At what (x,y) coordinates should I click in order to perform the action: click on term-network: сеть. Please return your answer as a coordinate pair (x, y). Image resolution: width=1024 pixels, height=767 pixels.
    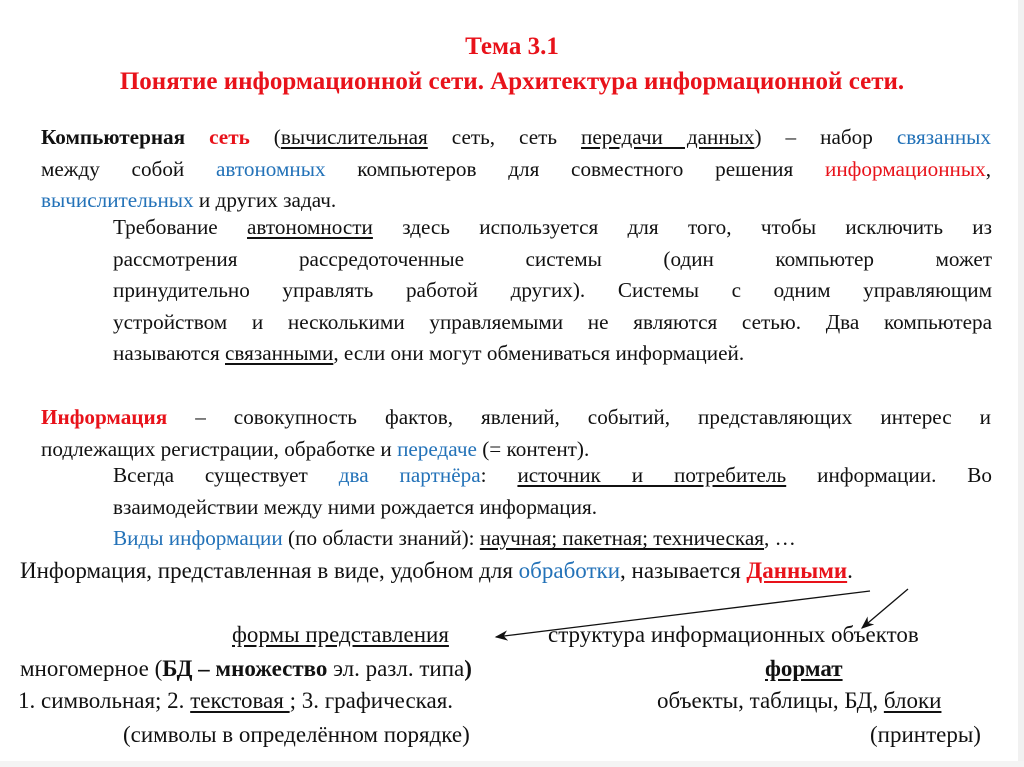
    Looking at the image, I should click on (229, 137).